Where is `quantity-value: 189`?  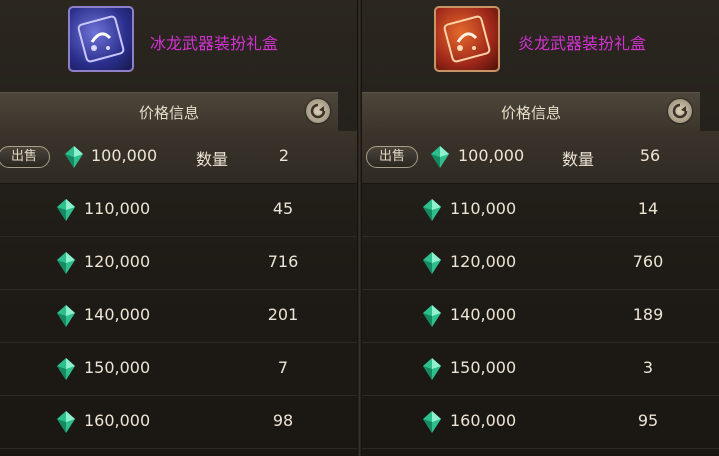
quantity-value: 189 is located at coordinates (648, 314).